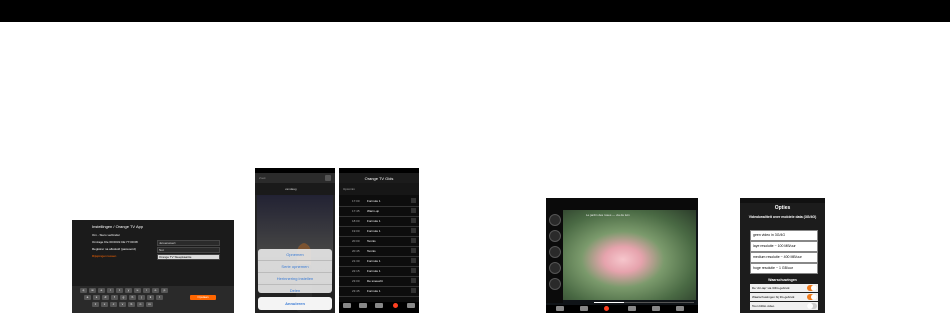 The height and width of the screenshot is (335, 950). What do you see at coordinates (188, 243) in the screenshot?
I see `row-value: Jeroenweert` at bounding box center [188, 243].